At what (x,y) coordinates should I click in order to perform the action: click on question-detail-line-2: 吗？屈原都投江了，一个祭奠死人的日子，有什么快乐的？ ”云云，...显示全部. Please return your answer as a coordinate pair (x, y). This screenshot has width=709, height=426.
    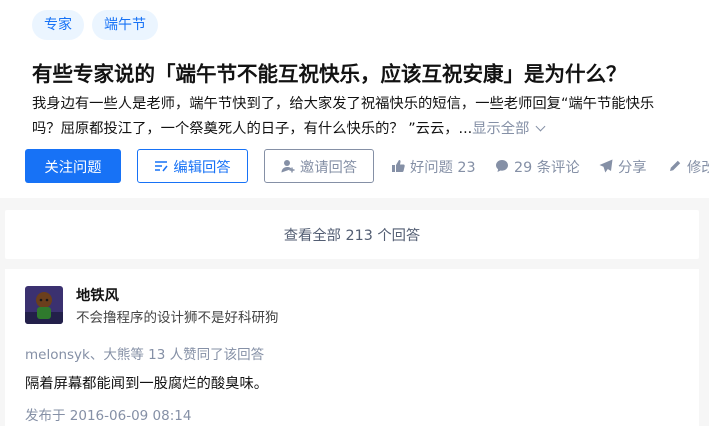
    Looking at the image, I should click on (370, 129).